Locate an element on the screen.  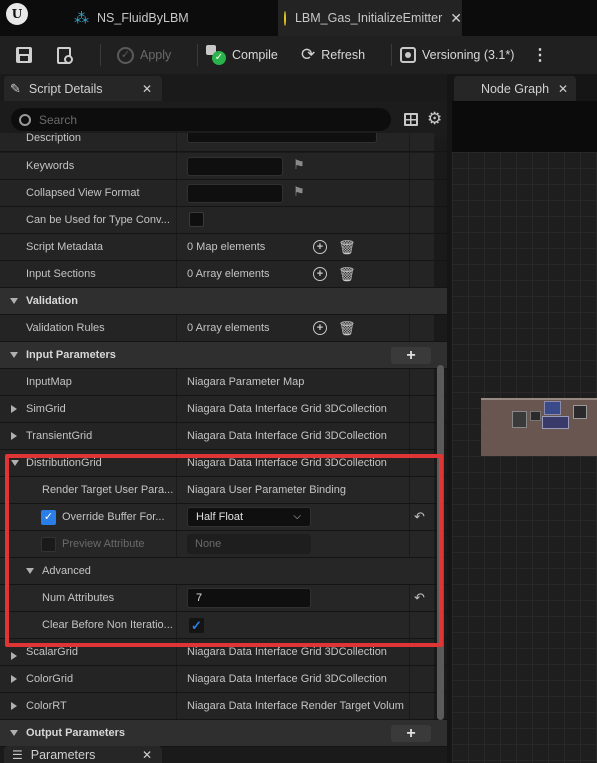
refresh-button: ⟳ Refresh is located at coordinates (333, 55).